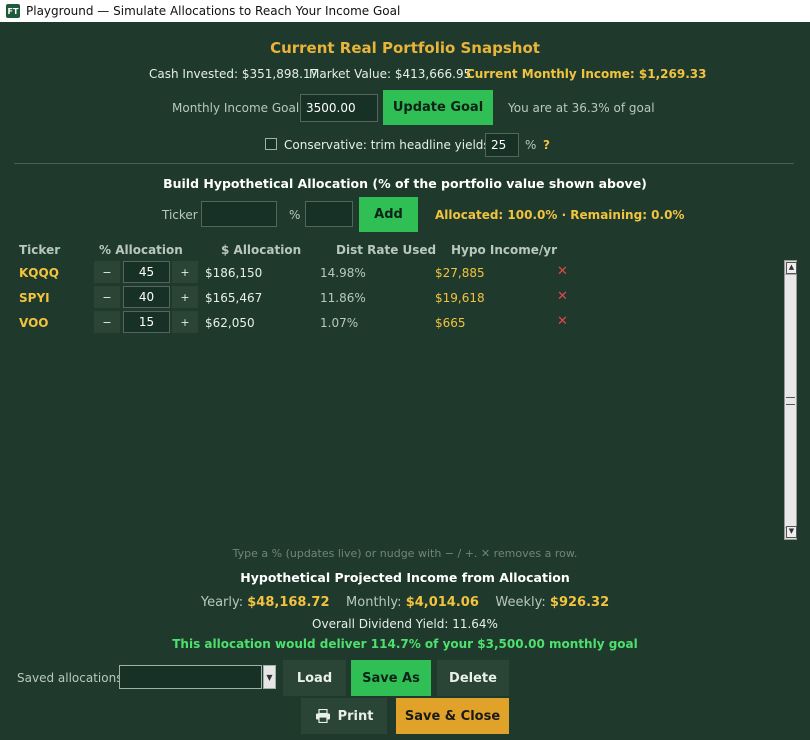  Describe the element at coordinates (355, 716) in the screenshot. I see `print-label: Print` at that location.